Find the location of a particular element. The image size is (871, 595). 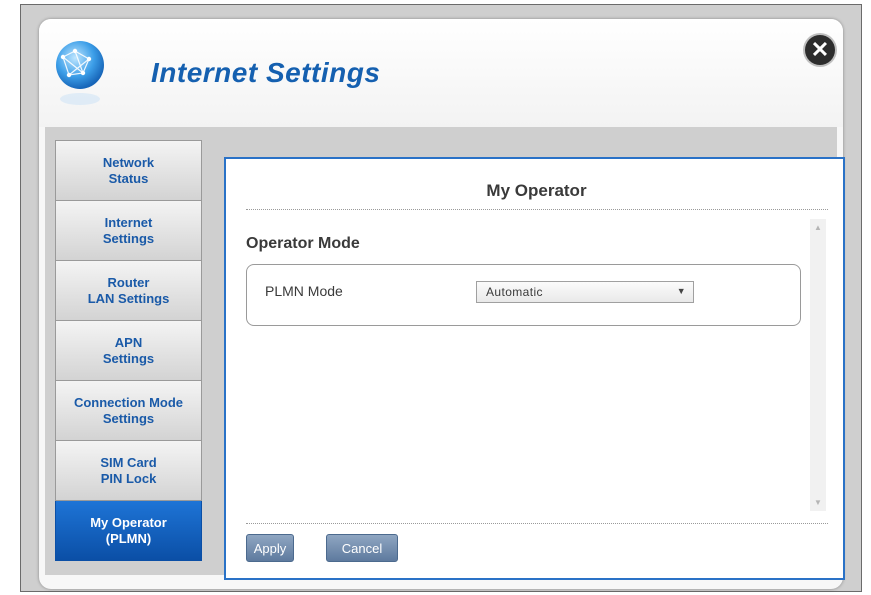

sidebar-item-network-status: Network Status is located at coordinates (128, 171).